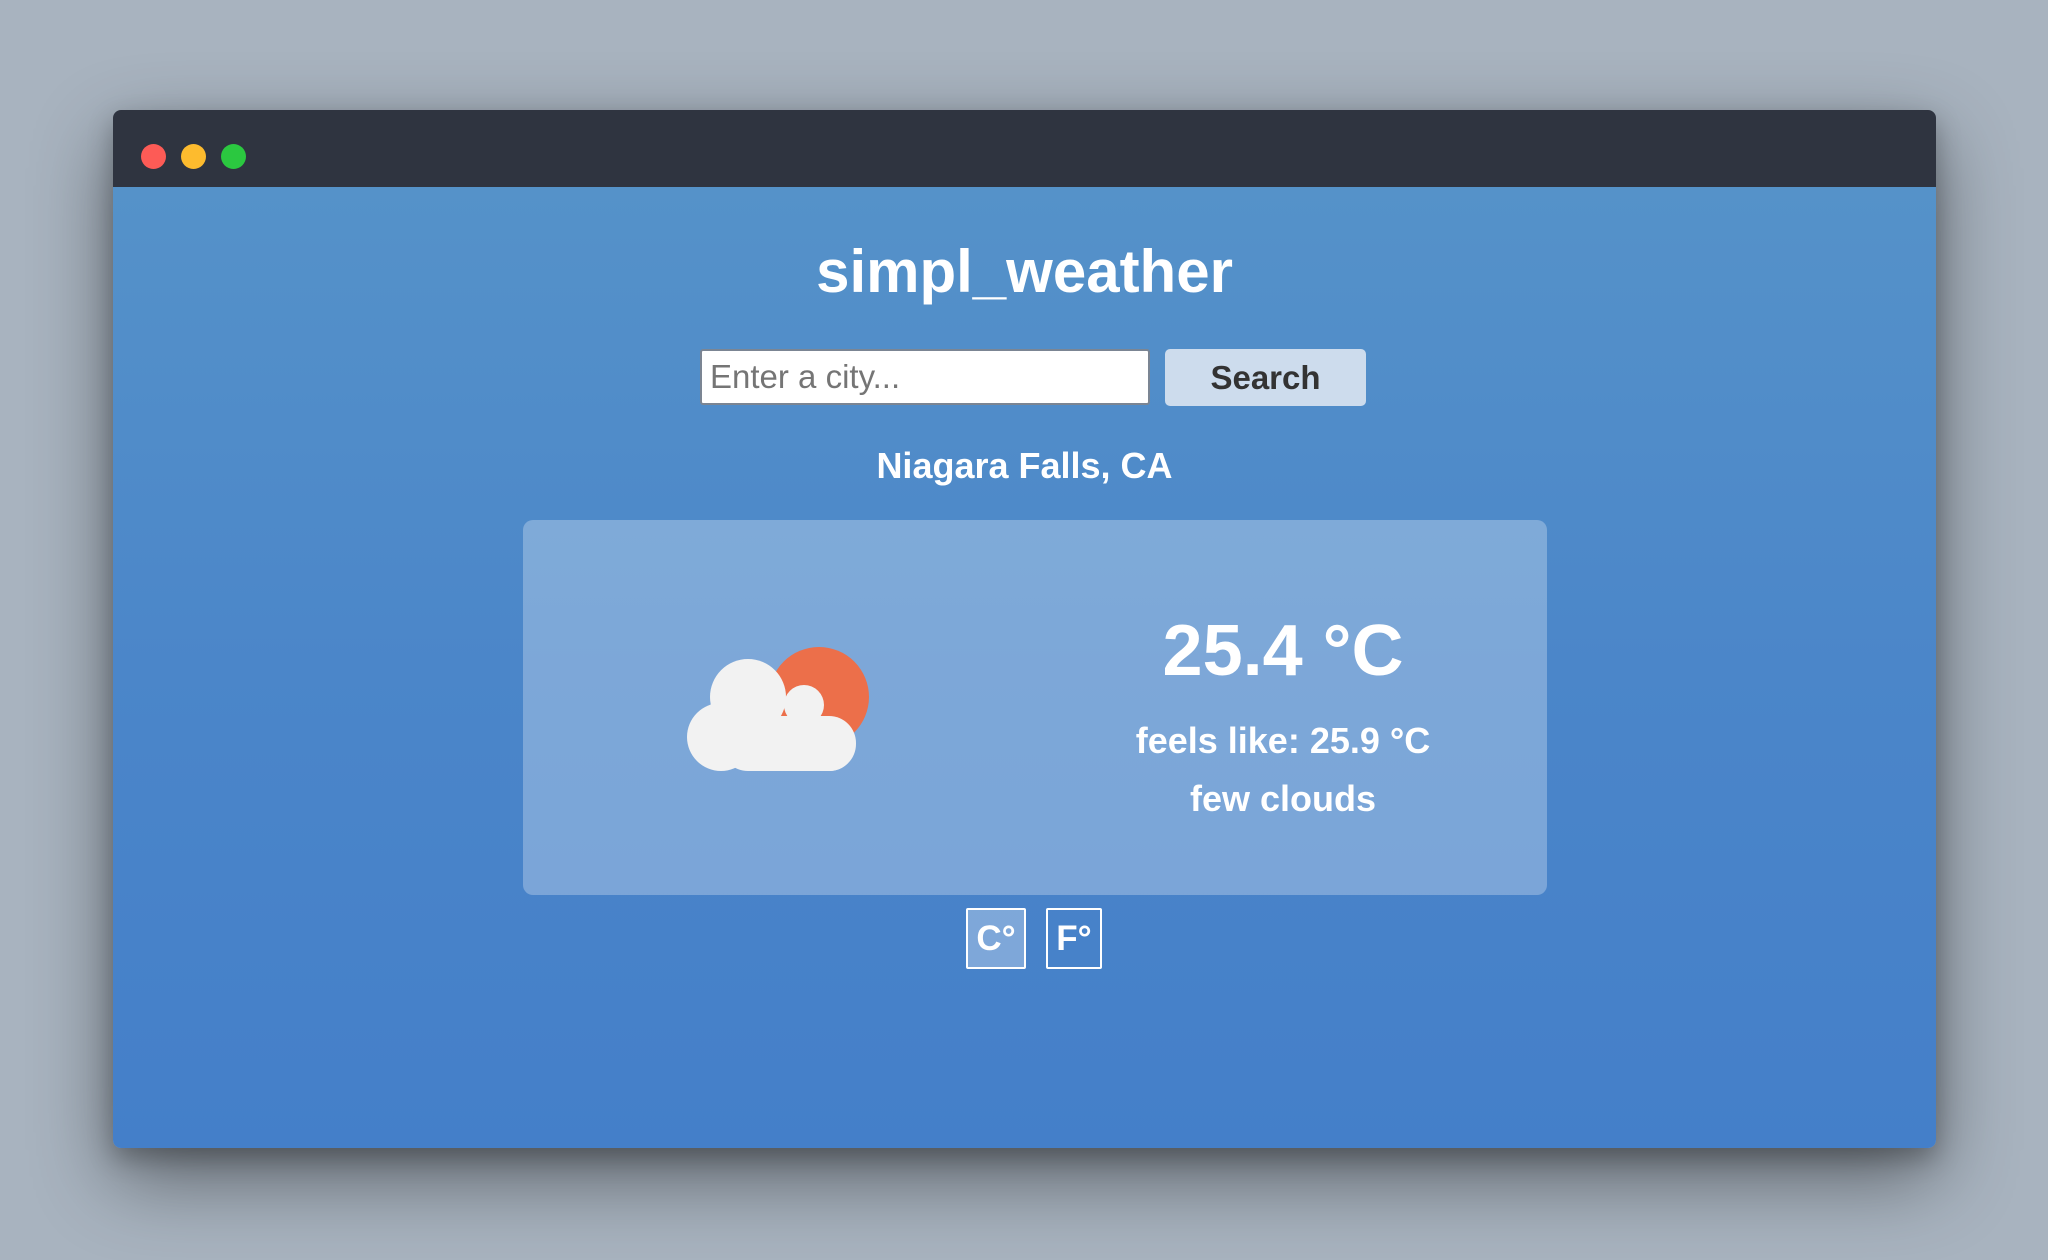 The width and height of the screenshot is (2048, 1260). I want to click on weather-card: 25.4 °C feels like: 25.9 °C few clouds, so click(1035, 707).